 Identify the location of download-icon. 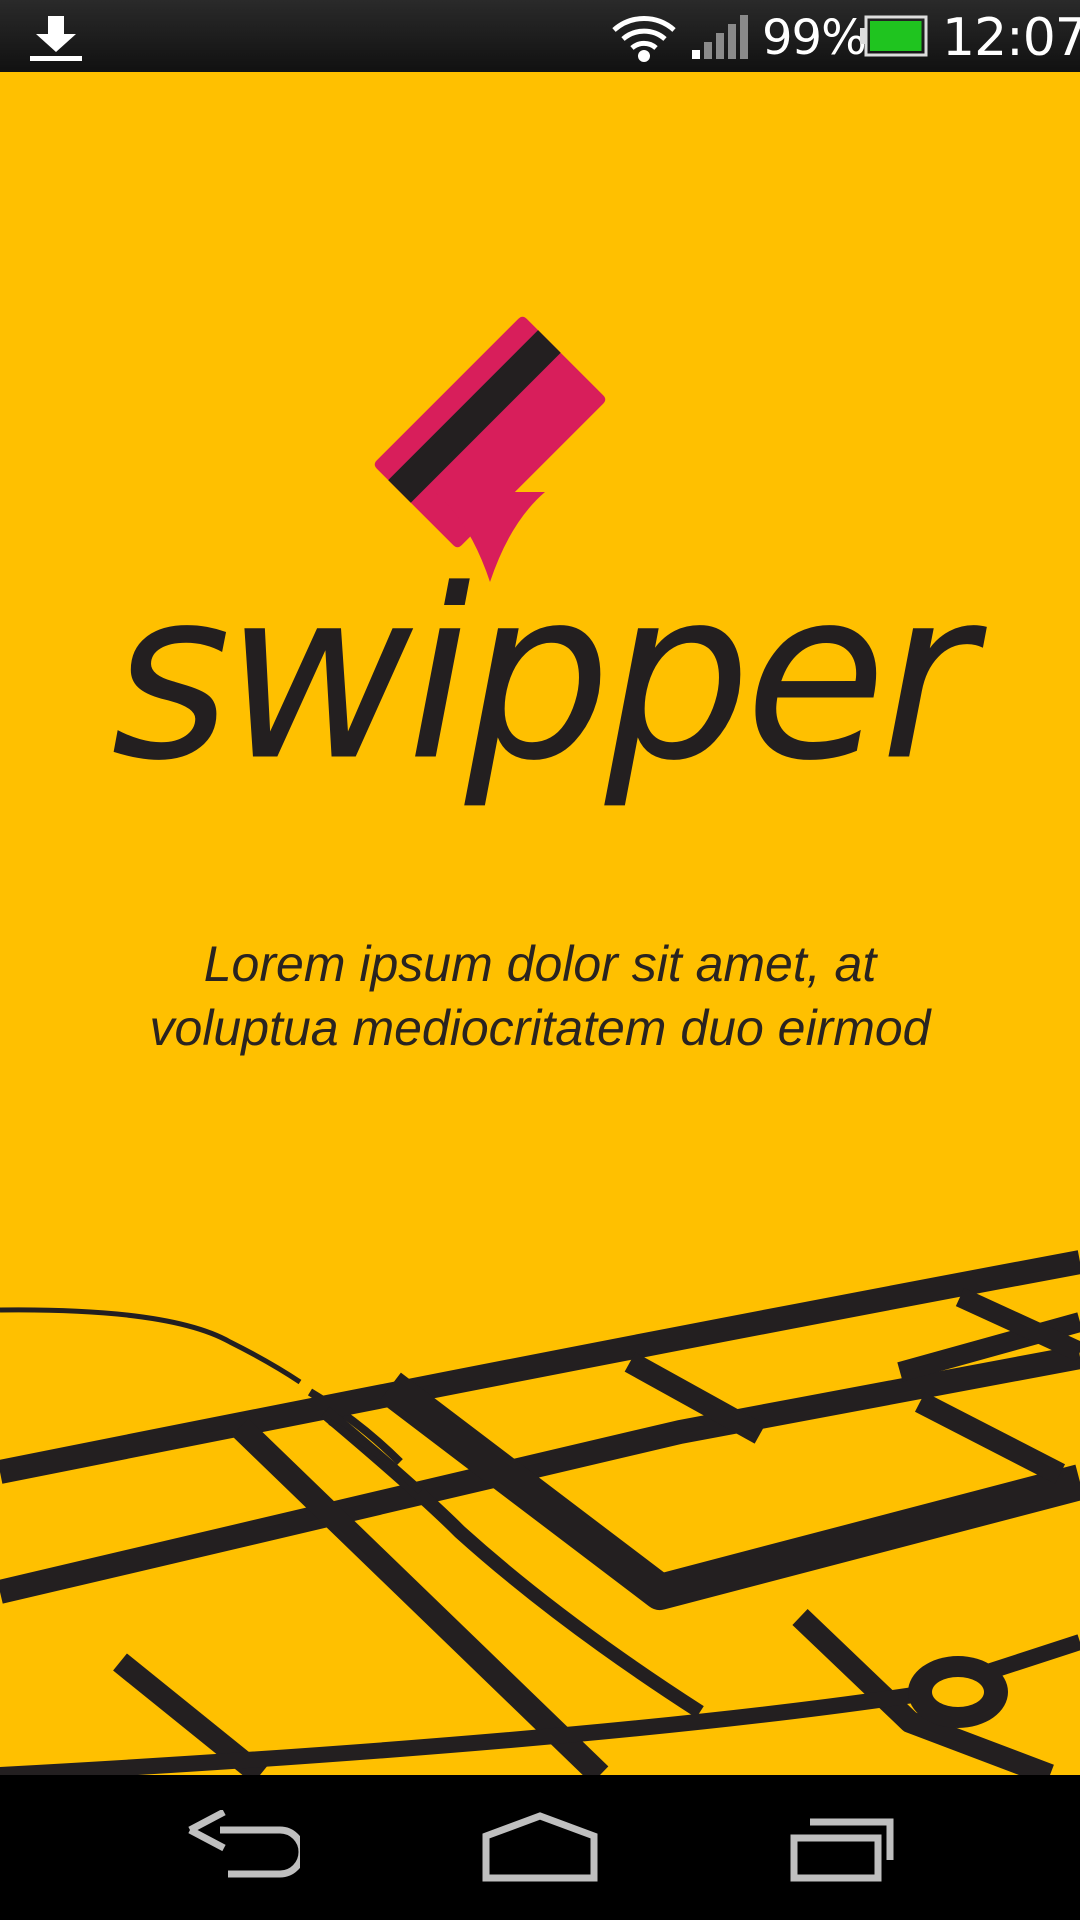
(56, 38).